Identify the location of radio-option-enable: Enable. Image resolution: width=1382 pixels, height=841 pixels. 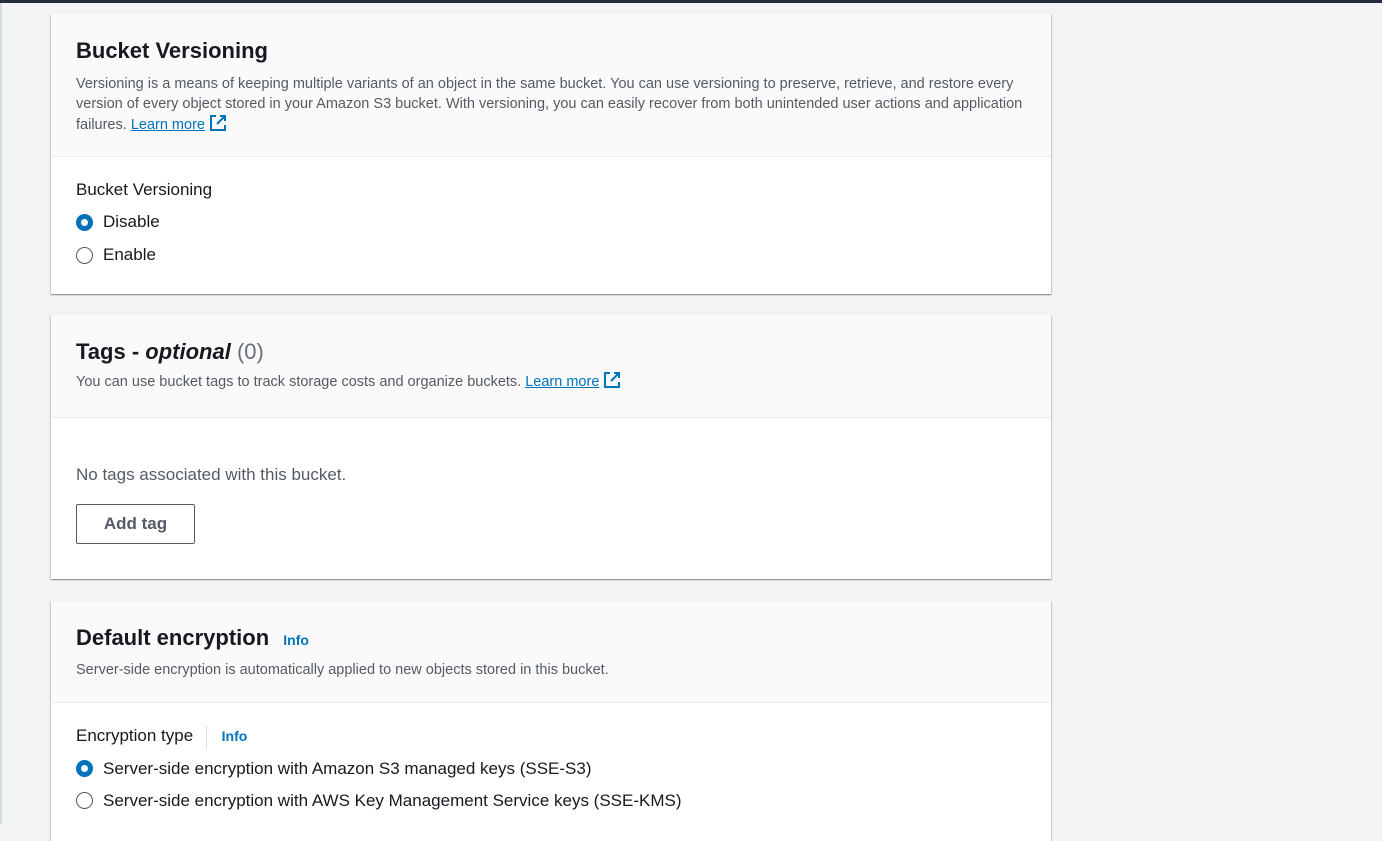
(551, 255).